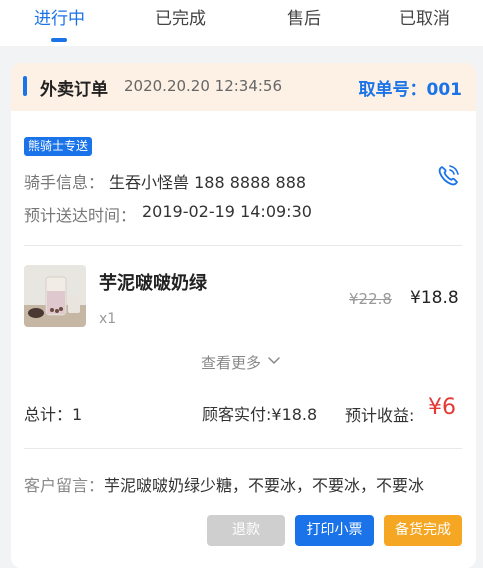  I want to click on chevron-down-icon, so click(274, 361).